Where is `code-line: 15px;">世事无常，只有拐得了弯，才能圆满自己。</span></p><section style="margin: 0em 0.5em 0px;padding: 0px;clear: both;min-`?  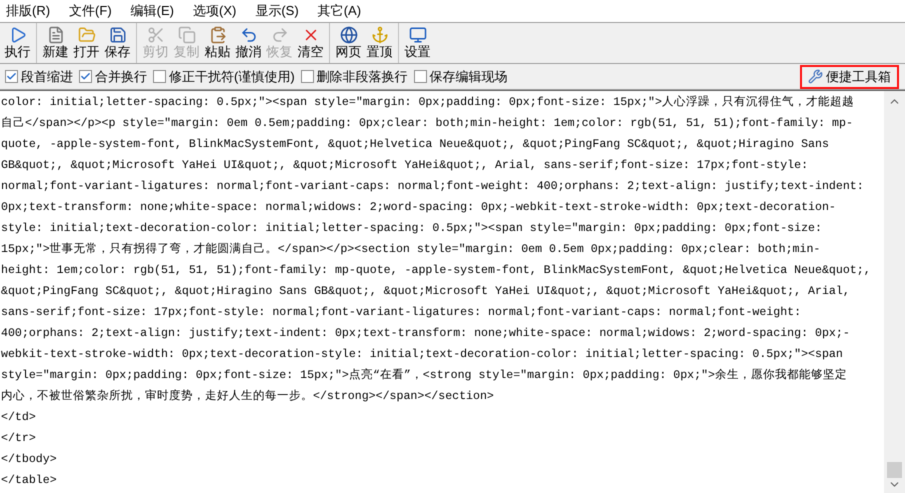 code-line: 15px;">世事无常，只有拐得了弯，才能圆满自己。</span></p><section style="margin: 0em 0.5em 0px;padding: 0px;clear: both;min- is located at coordinates (410, 249).